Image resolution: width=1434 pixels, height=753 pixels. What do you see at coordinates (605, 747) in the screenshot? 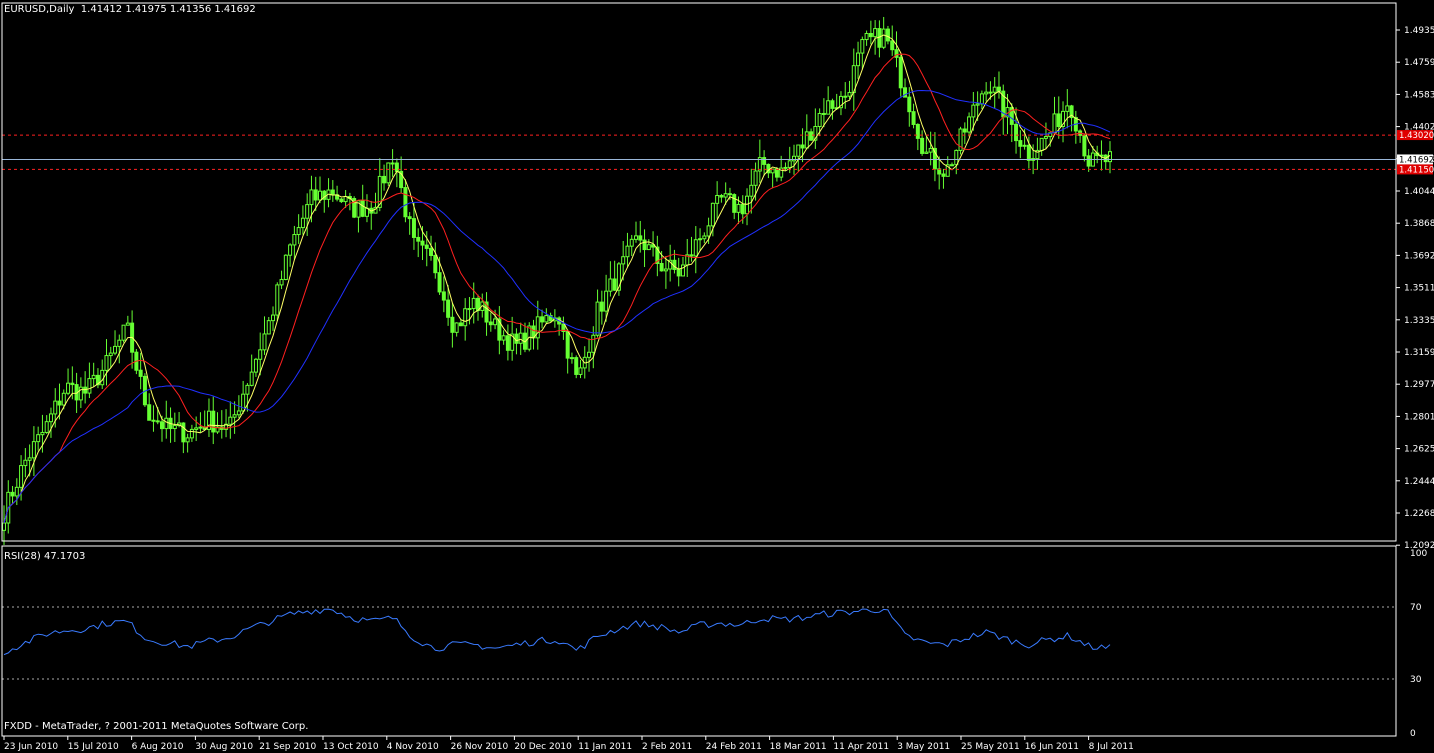
I see `x-tick-label: 11 Jan 2011` at bounding box center [605, 747].